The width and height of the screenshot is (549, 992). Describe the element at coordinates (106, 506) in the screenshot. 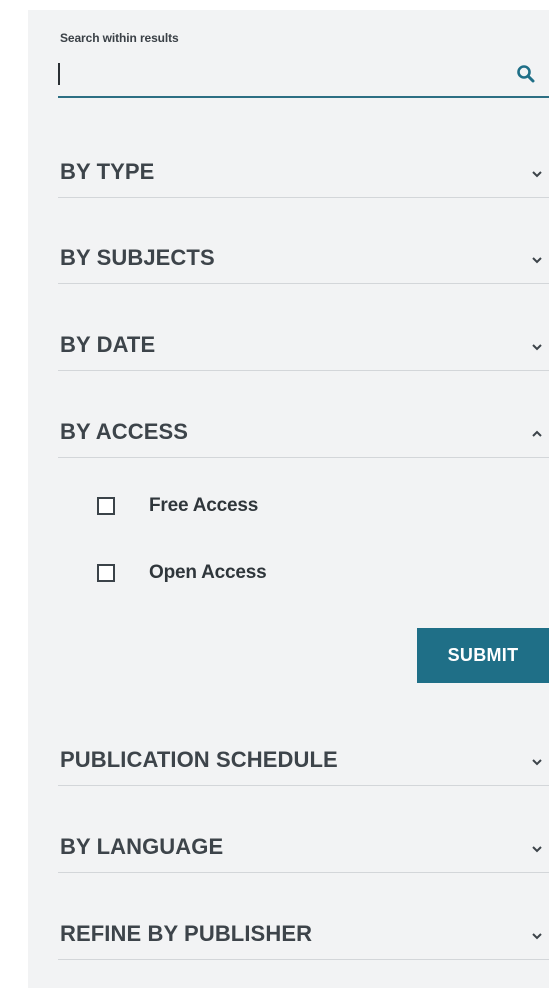

I see `free-access-checkbox` at that location.